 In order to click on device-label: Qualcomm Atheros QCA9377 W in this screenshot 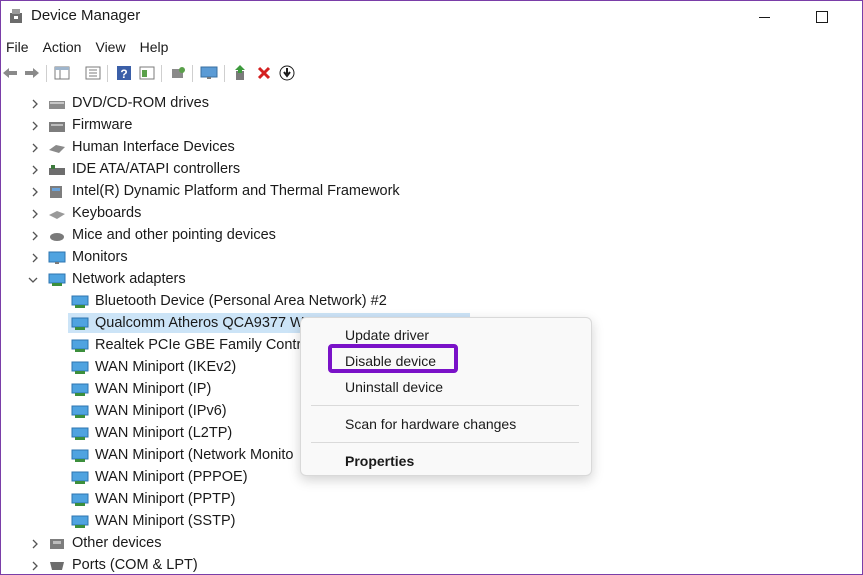, I will do `click(199, 323)`.